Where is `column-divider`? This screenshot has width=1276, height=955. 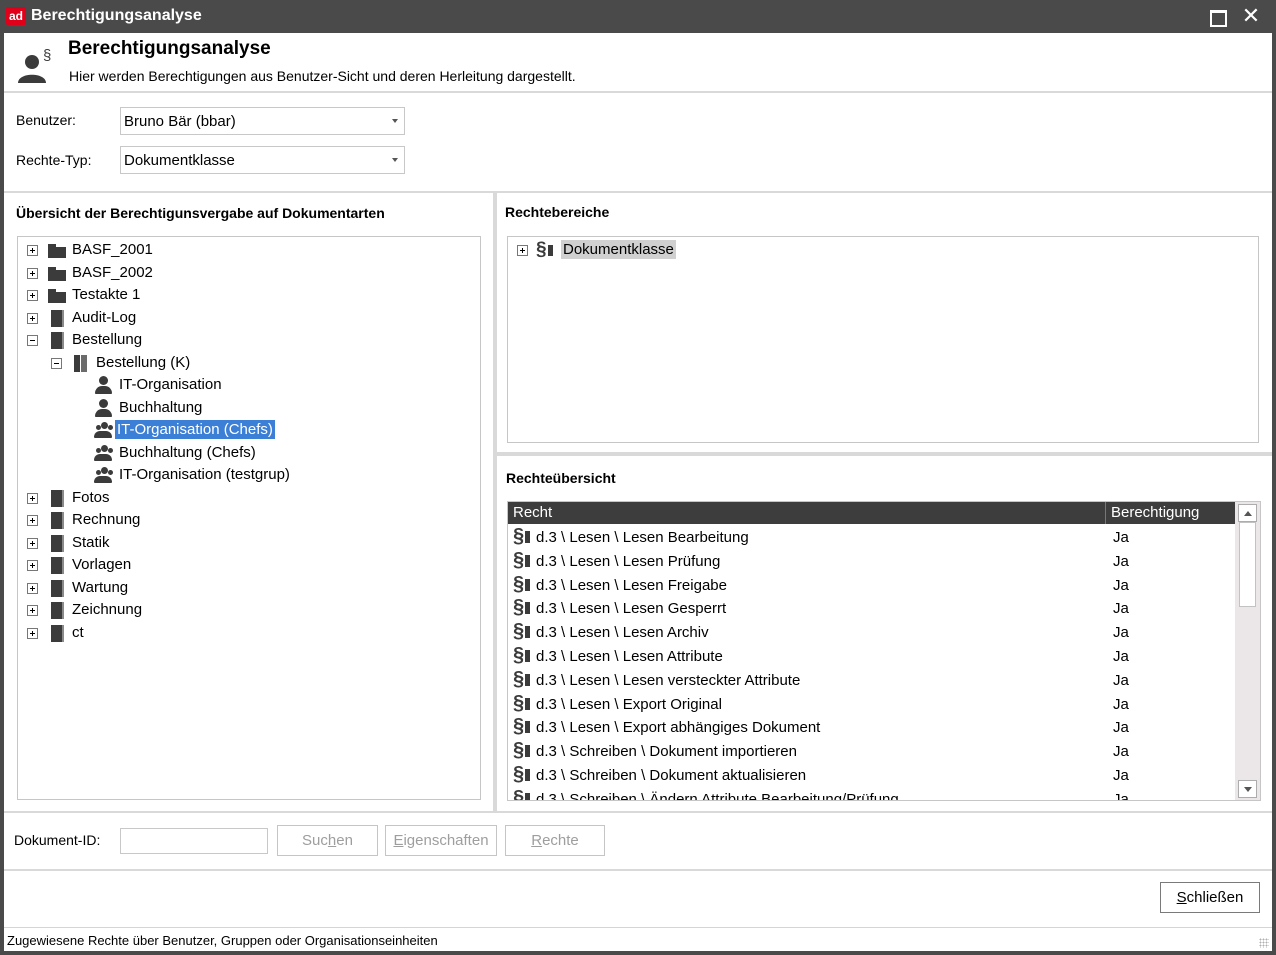 column-divider is located at coordinates (1105, 513).